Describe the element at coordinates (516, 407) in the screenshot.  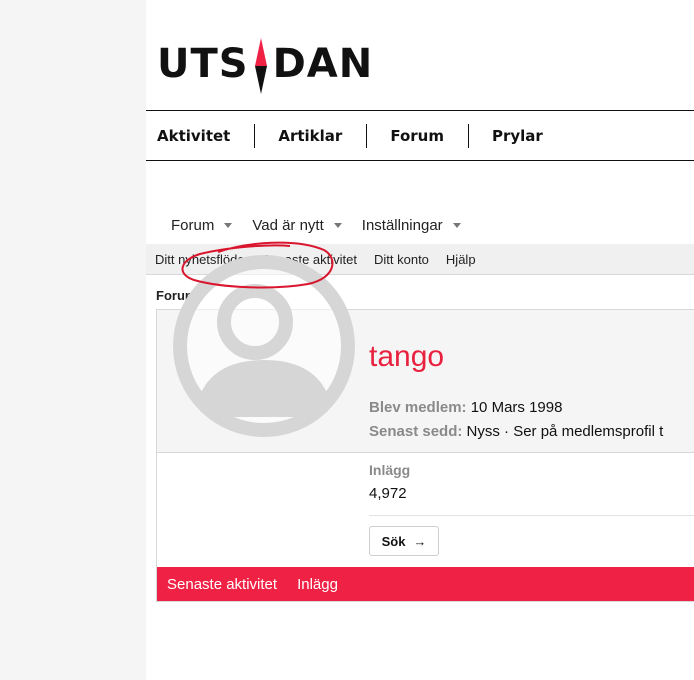
I see `joined-value: 10 Mars 1998` at that location.